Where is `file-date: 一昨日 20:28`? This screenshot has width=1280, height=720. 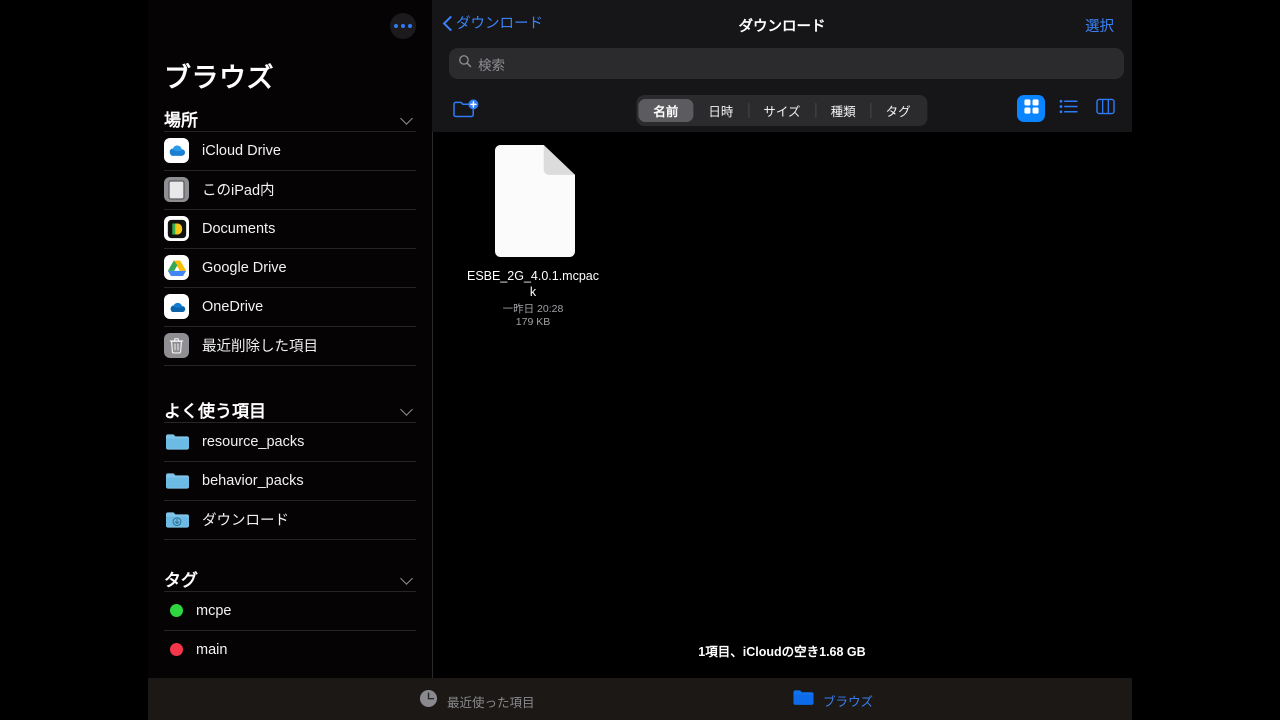 file-date: 一昨日 20:28 is located at coordinates (533, 309).